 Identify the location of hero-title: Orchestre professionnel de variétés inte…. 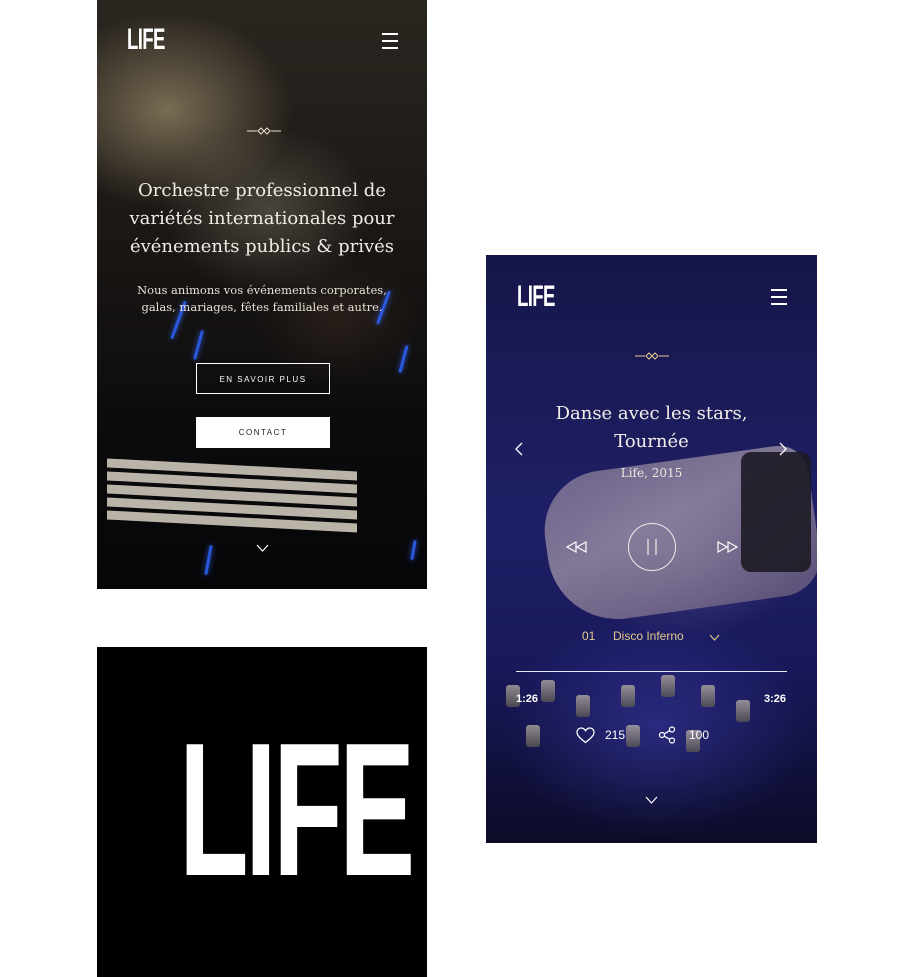
(262, 219).